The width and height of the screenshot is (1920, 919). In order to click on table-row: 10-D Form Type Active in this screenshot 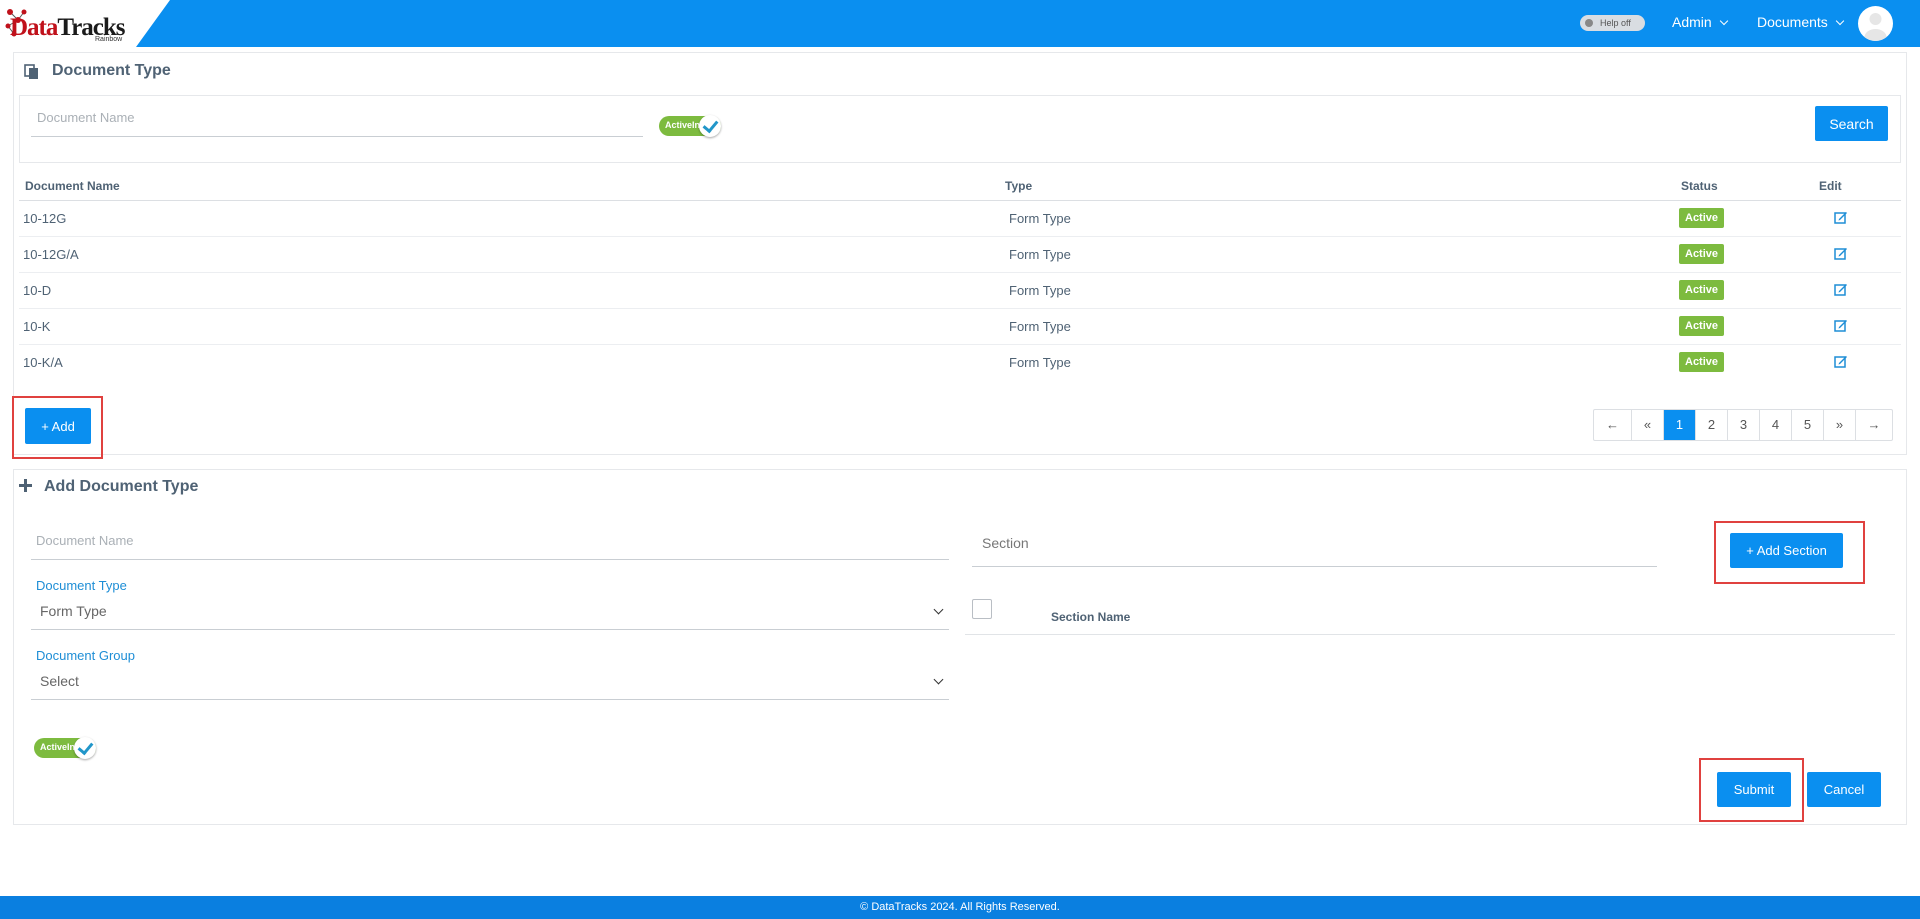, I will do `click(960, 290)`.